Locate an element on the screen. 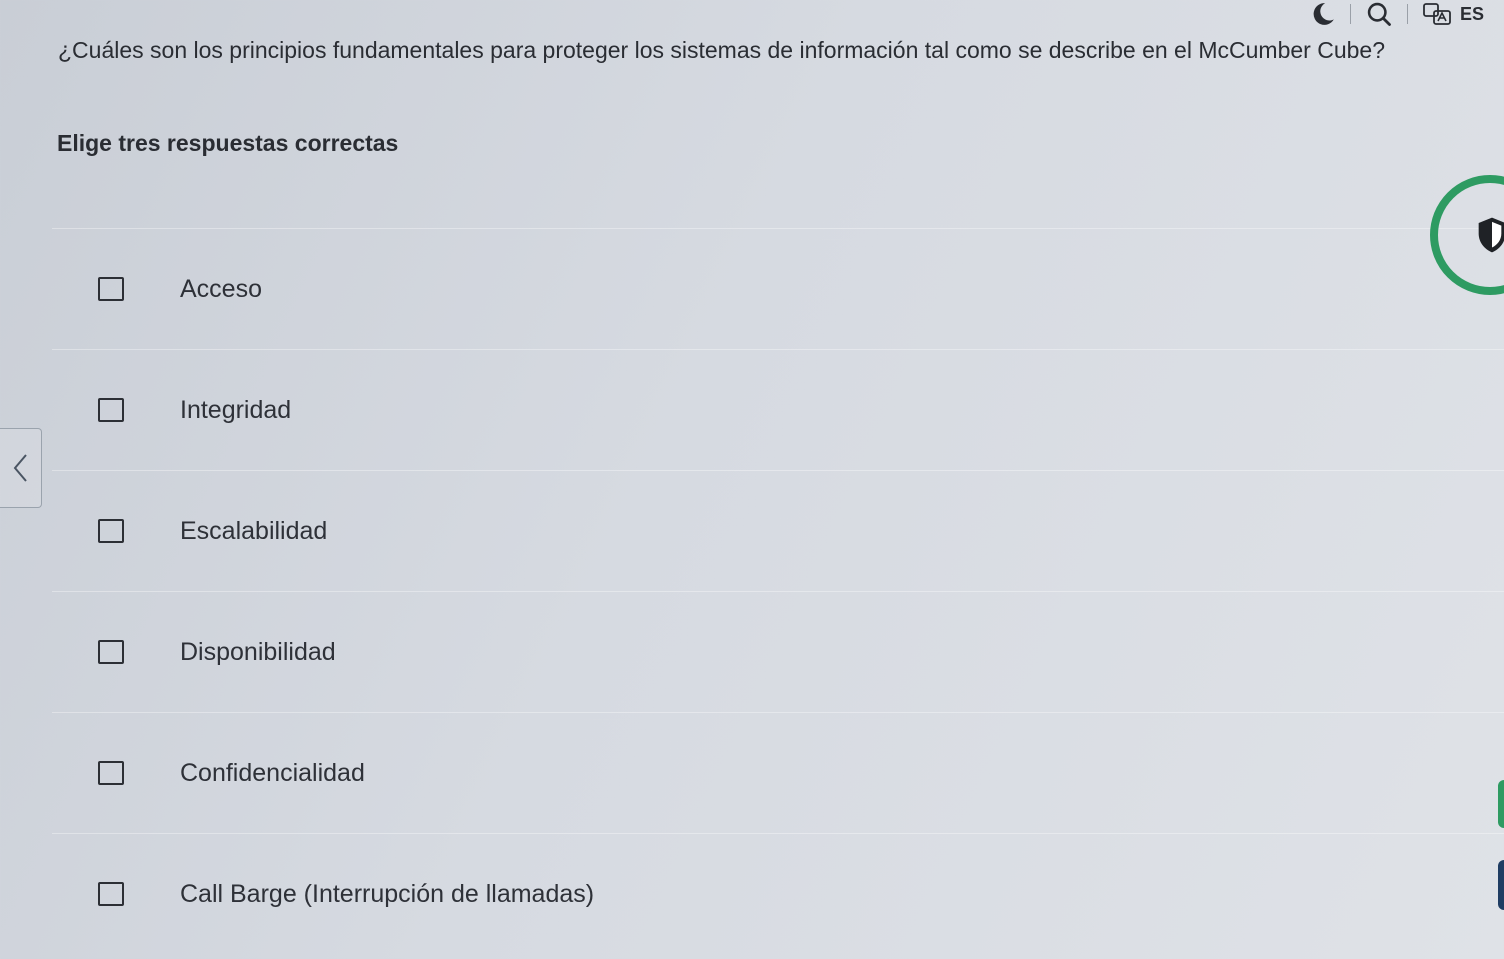 This screenshot has height=959, width=1504. language-selector: ES is located at coordinates (1453, 14).